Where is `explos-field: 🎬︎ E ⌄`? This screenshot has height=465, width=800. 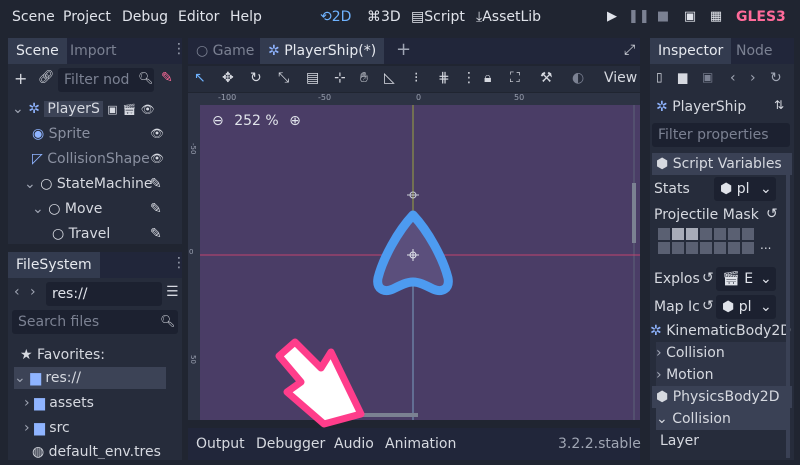 explos-field: 🎬︎ E ⌄ is located at coordinates (746, 279).